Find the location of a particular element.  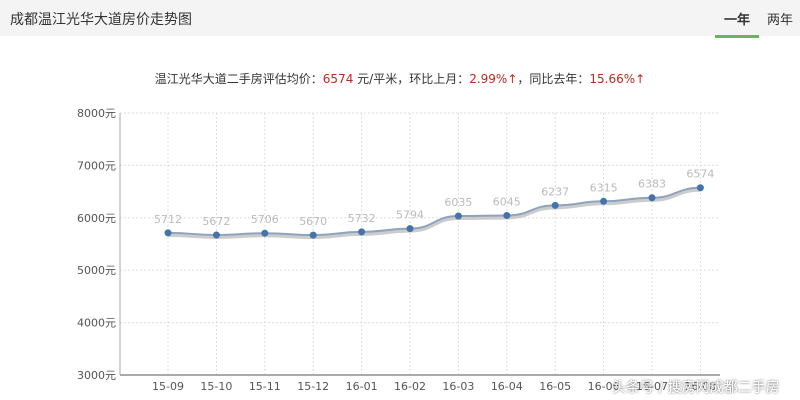

y-tick-label: 5000元 is located at coordinates (96, 270).